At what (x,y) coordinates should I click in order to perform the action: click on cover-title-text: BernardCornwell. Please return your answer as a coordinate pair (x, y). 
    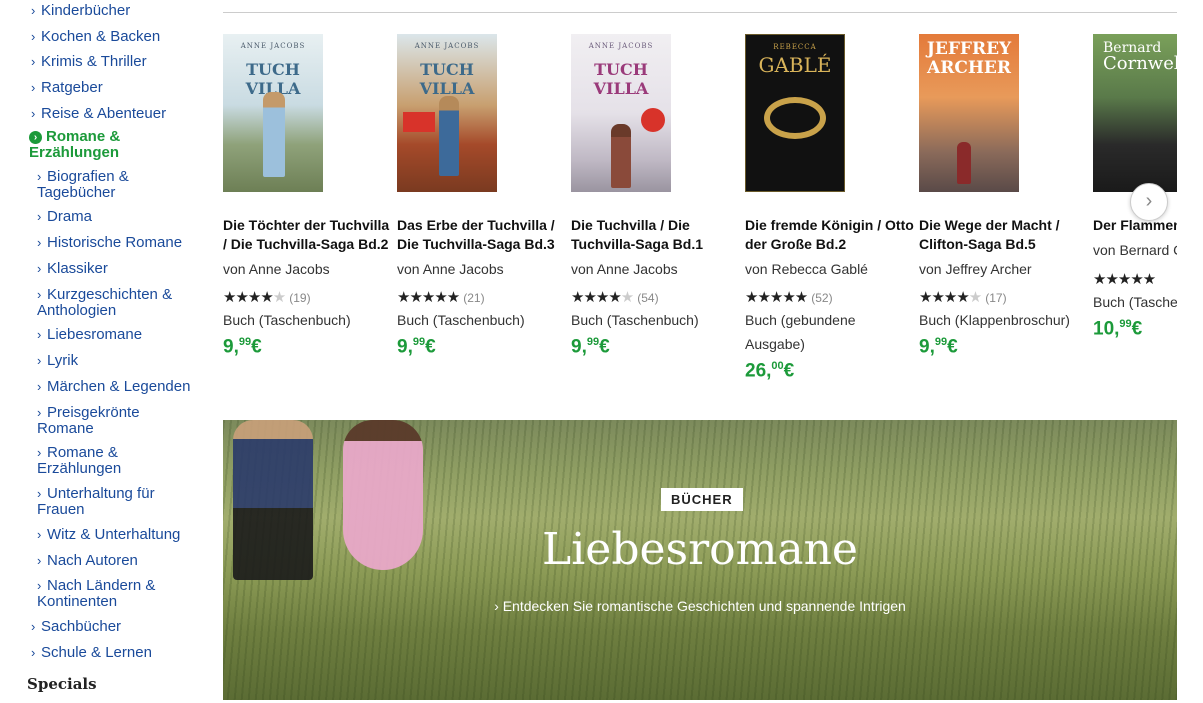
    Looking at the image, I should click on (1140, 57).